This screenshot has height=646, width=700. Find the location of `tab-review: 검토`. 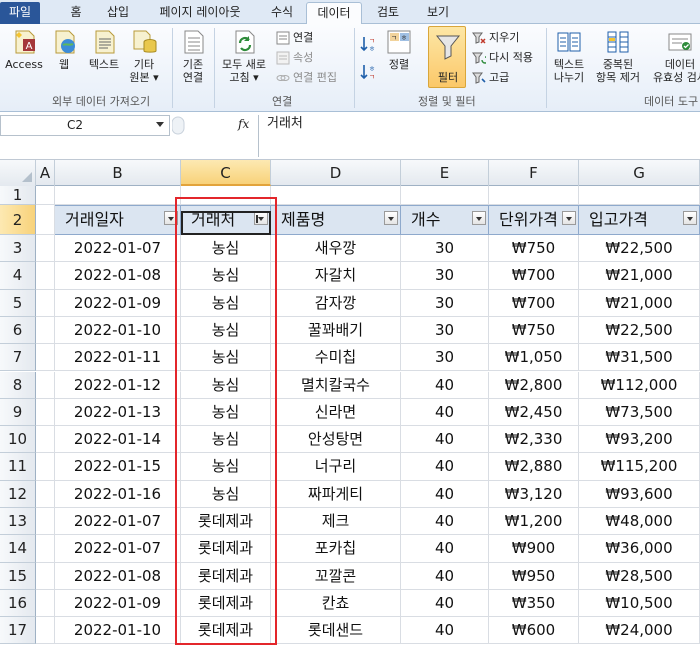

tab-review: 검토 is located at coordinates (388, 13).